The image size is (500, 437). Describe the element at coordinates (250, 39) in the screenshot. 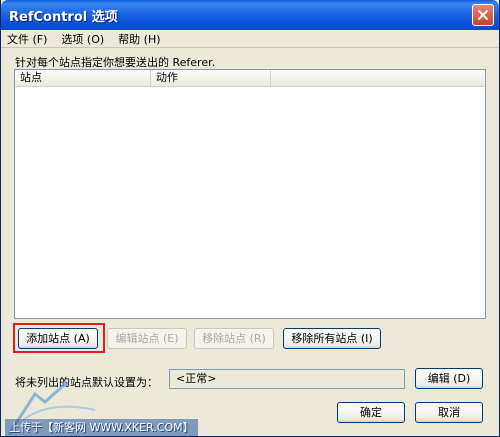

I see `menu-bar: 文件 (F) 选项 (O) 帮助 (H)` at that location.